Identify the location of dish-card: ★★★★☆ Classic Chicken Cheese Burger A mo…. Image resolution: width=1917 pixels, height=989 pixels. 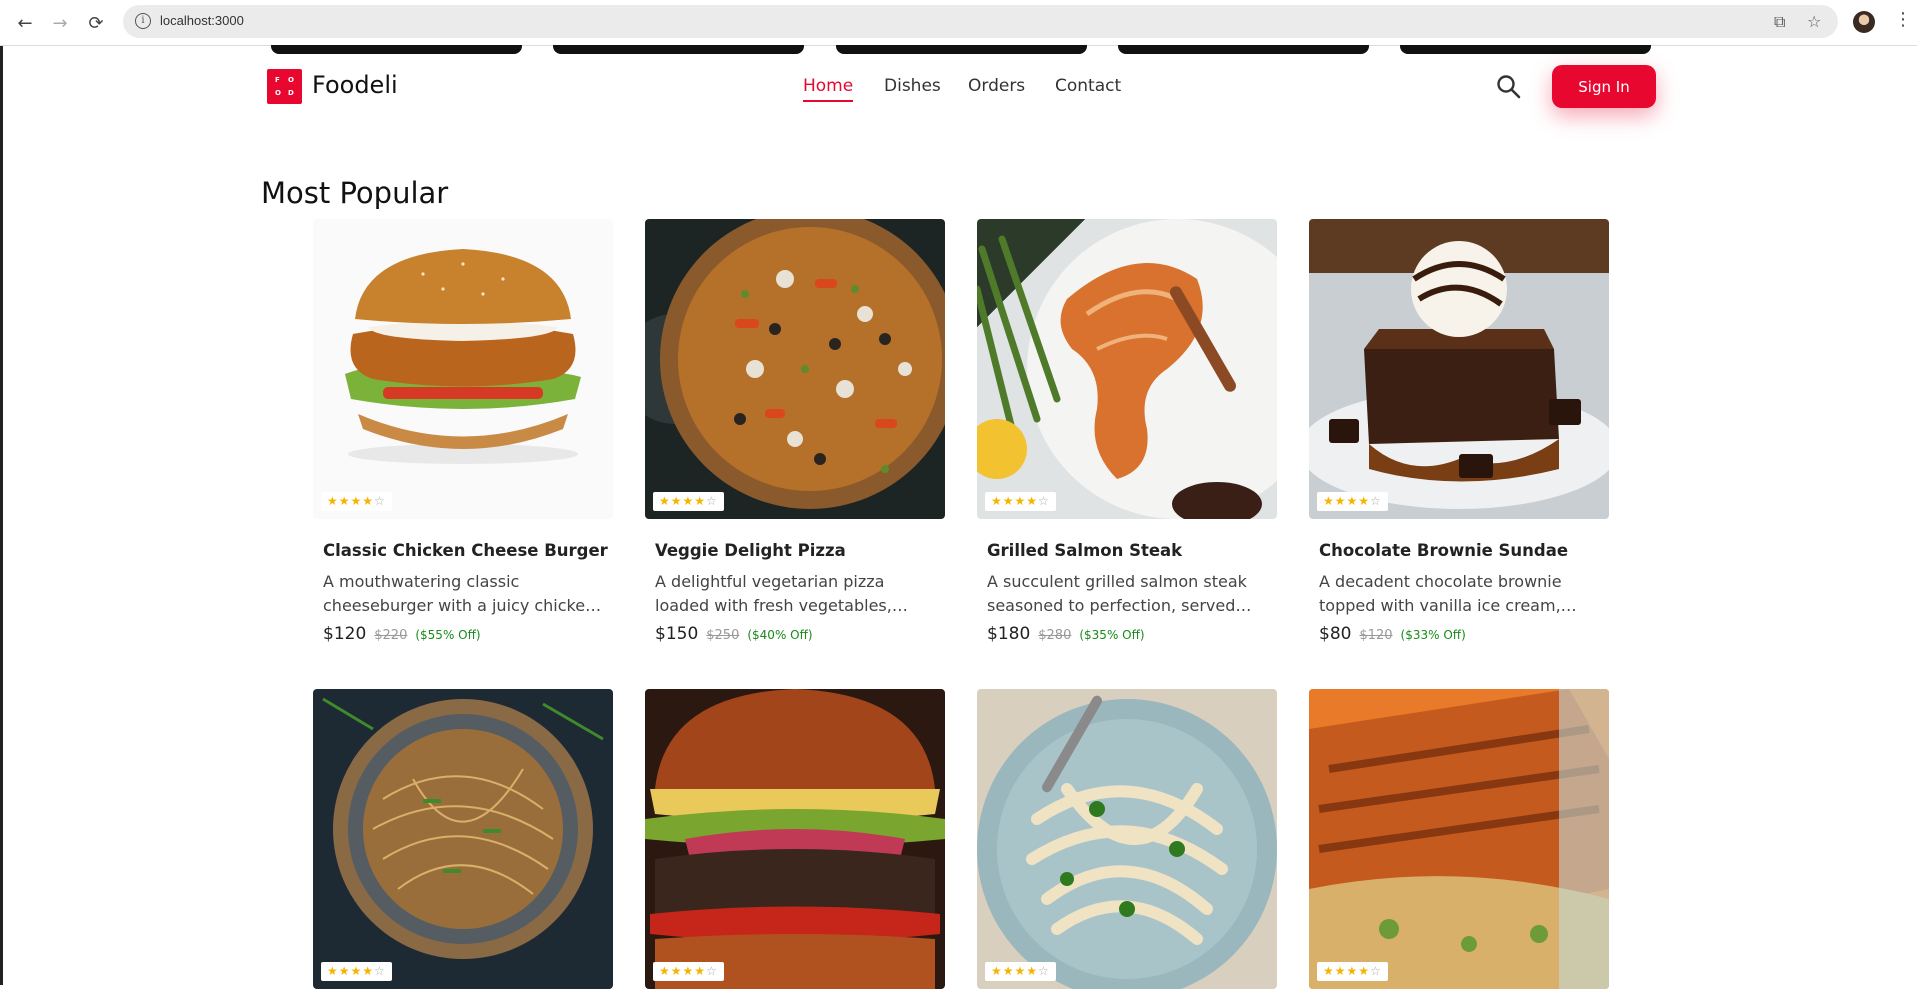
(463, 431).